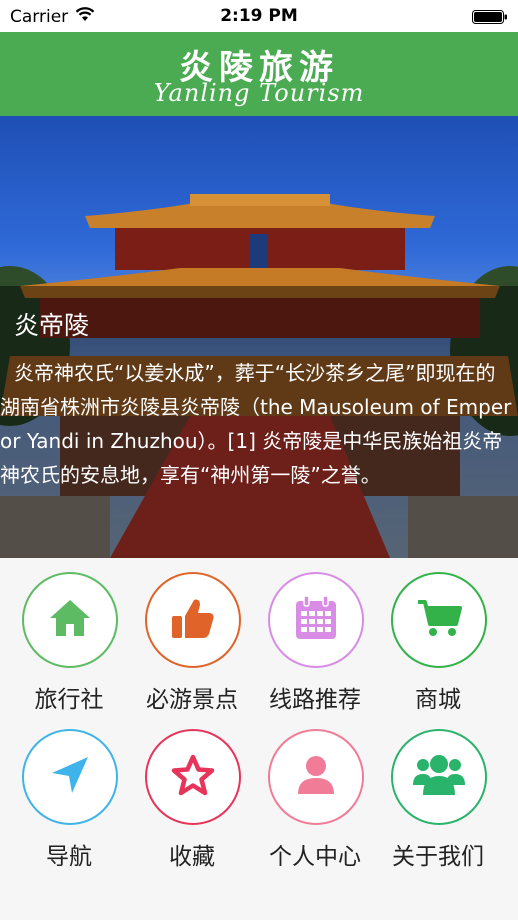  What do you see at coordinates (52, 325) in the screenshot?
I see `attraction-title: 炎帝陵` at bounding box center [52, 325].